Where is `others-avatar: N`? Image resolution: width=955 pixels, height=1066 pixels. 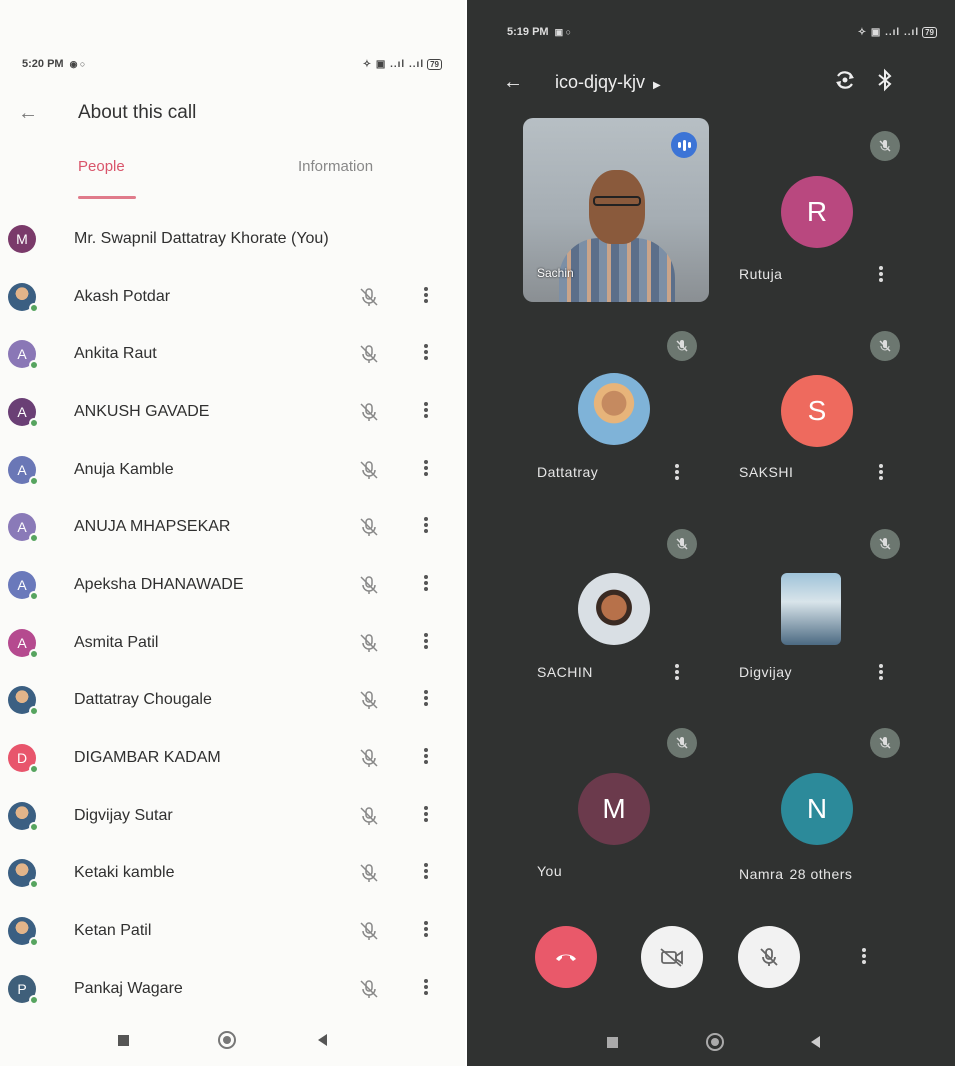
others-avatar: N is located at coordinates (817, 809).